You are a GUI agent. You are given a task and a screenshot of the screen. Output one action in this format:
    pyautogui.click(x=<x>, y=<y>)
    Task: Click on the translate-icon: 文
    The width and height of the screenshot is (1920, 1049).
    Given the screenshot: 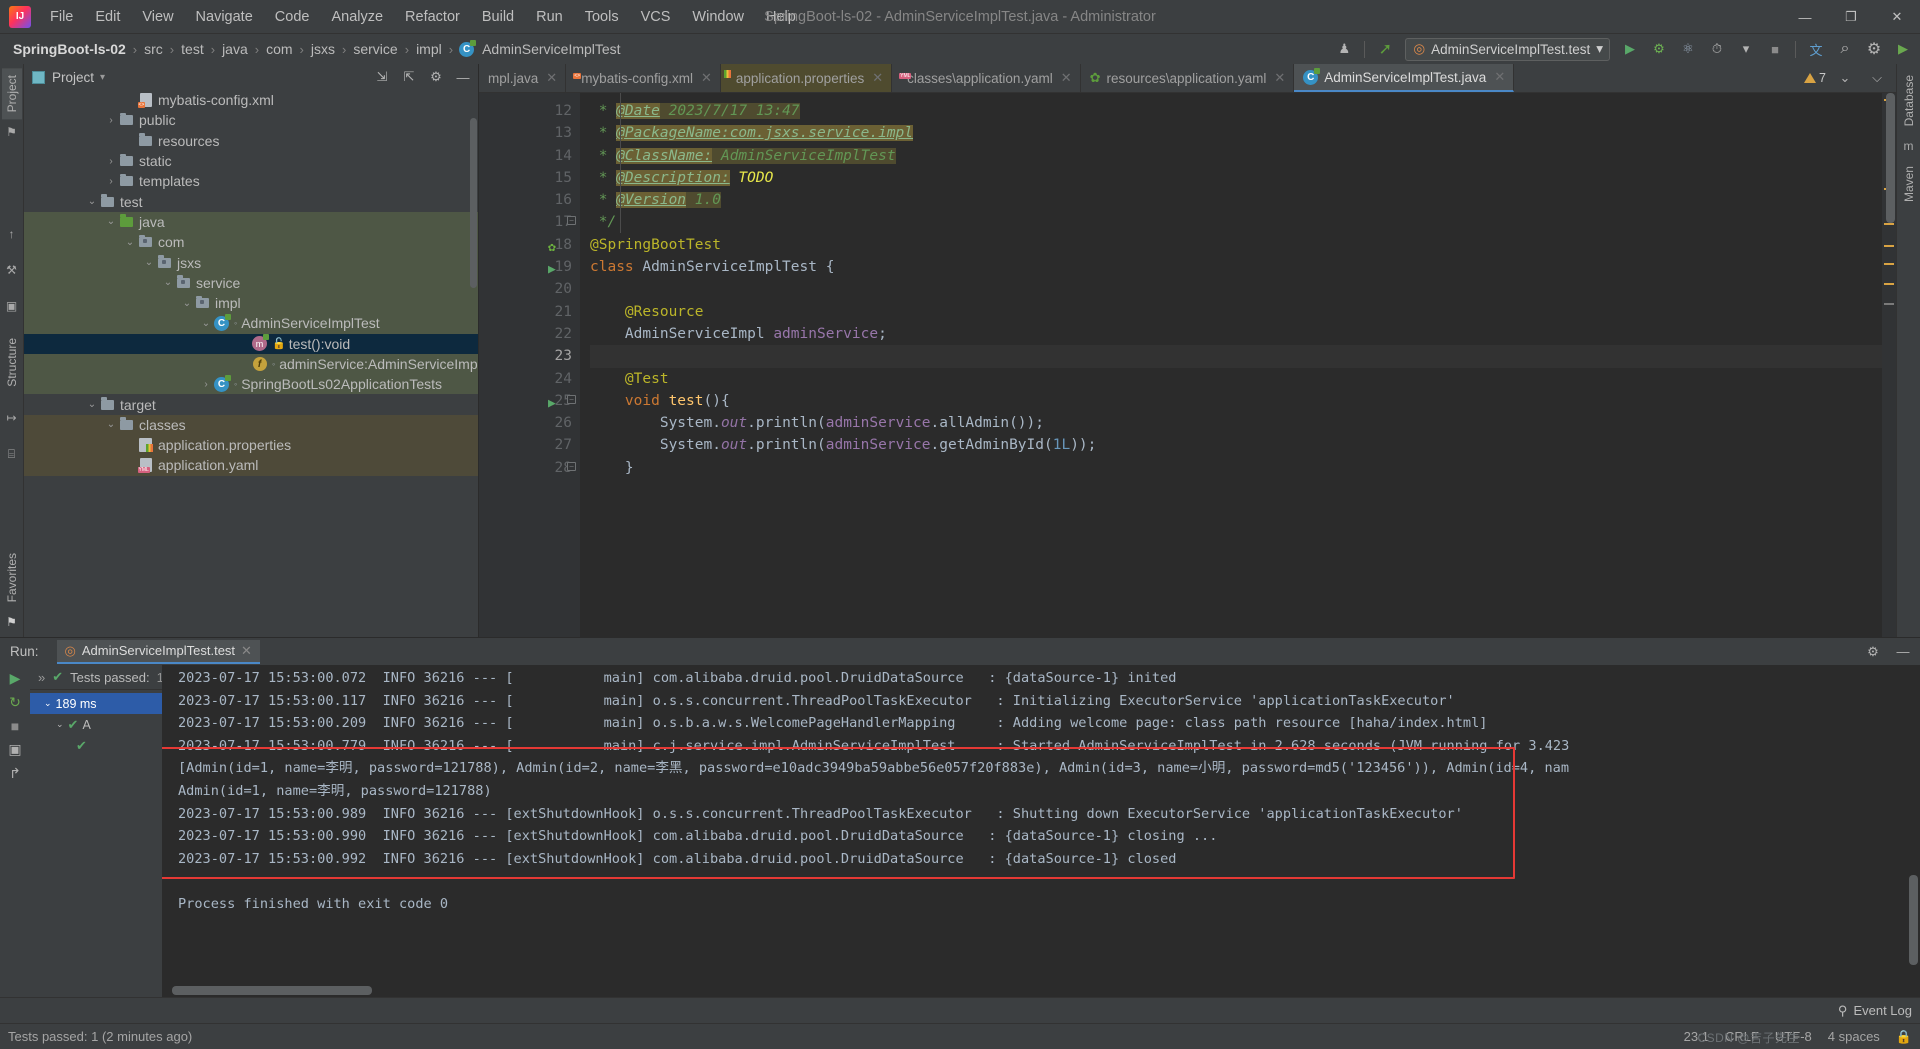 What is the action you would take?
    pyautogui.click(x=1816, y=49)
    